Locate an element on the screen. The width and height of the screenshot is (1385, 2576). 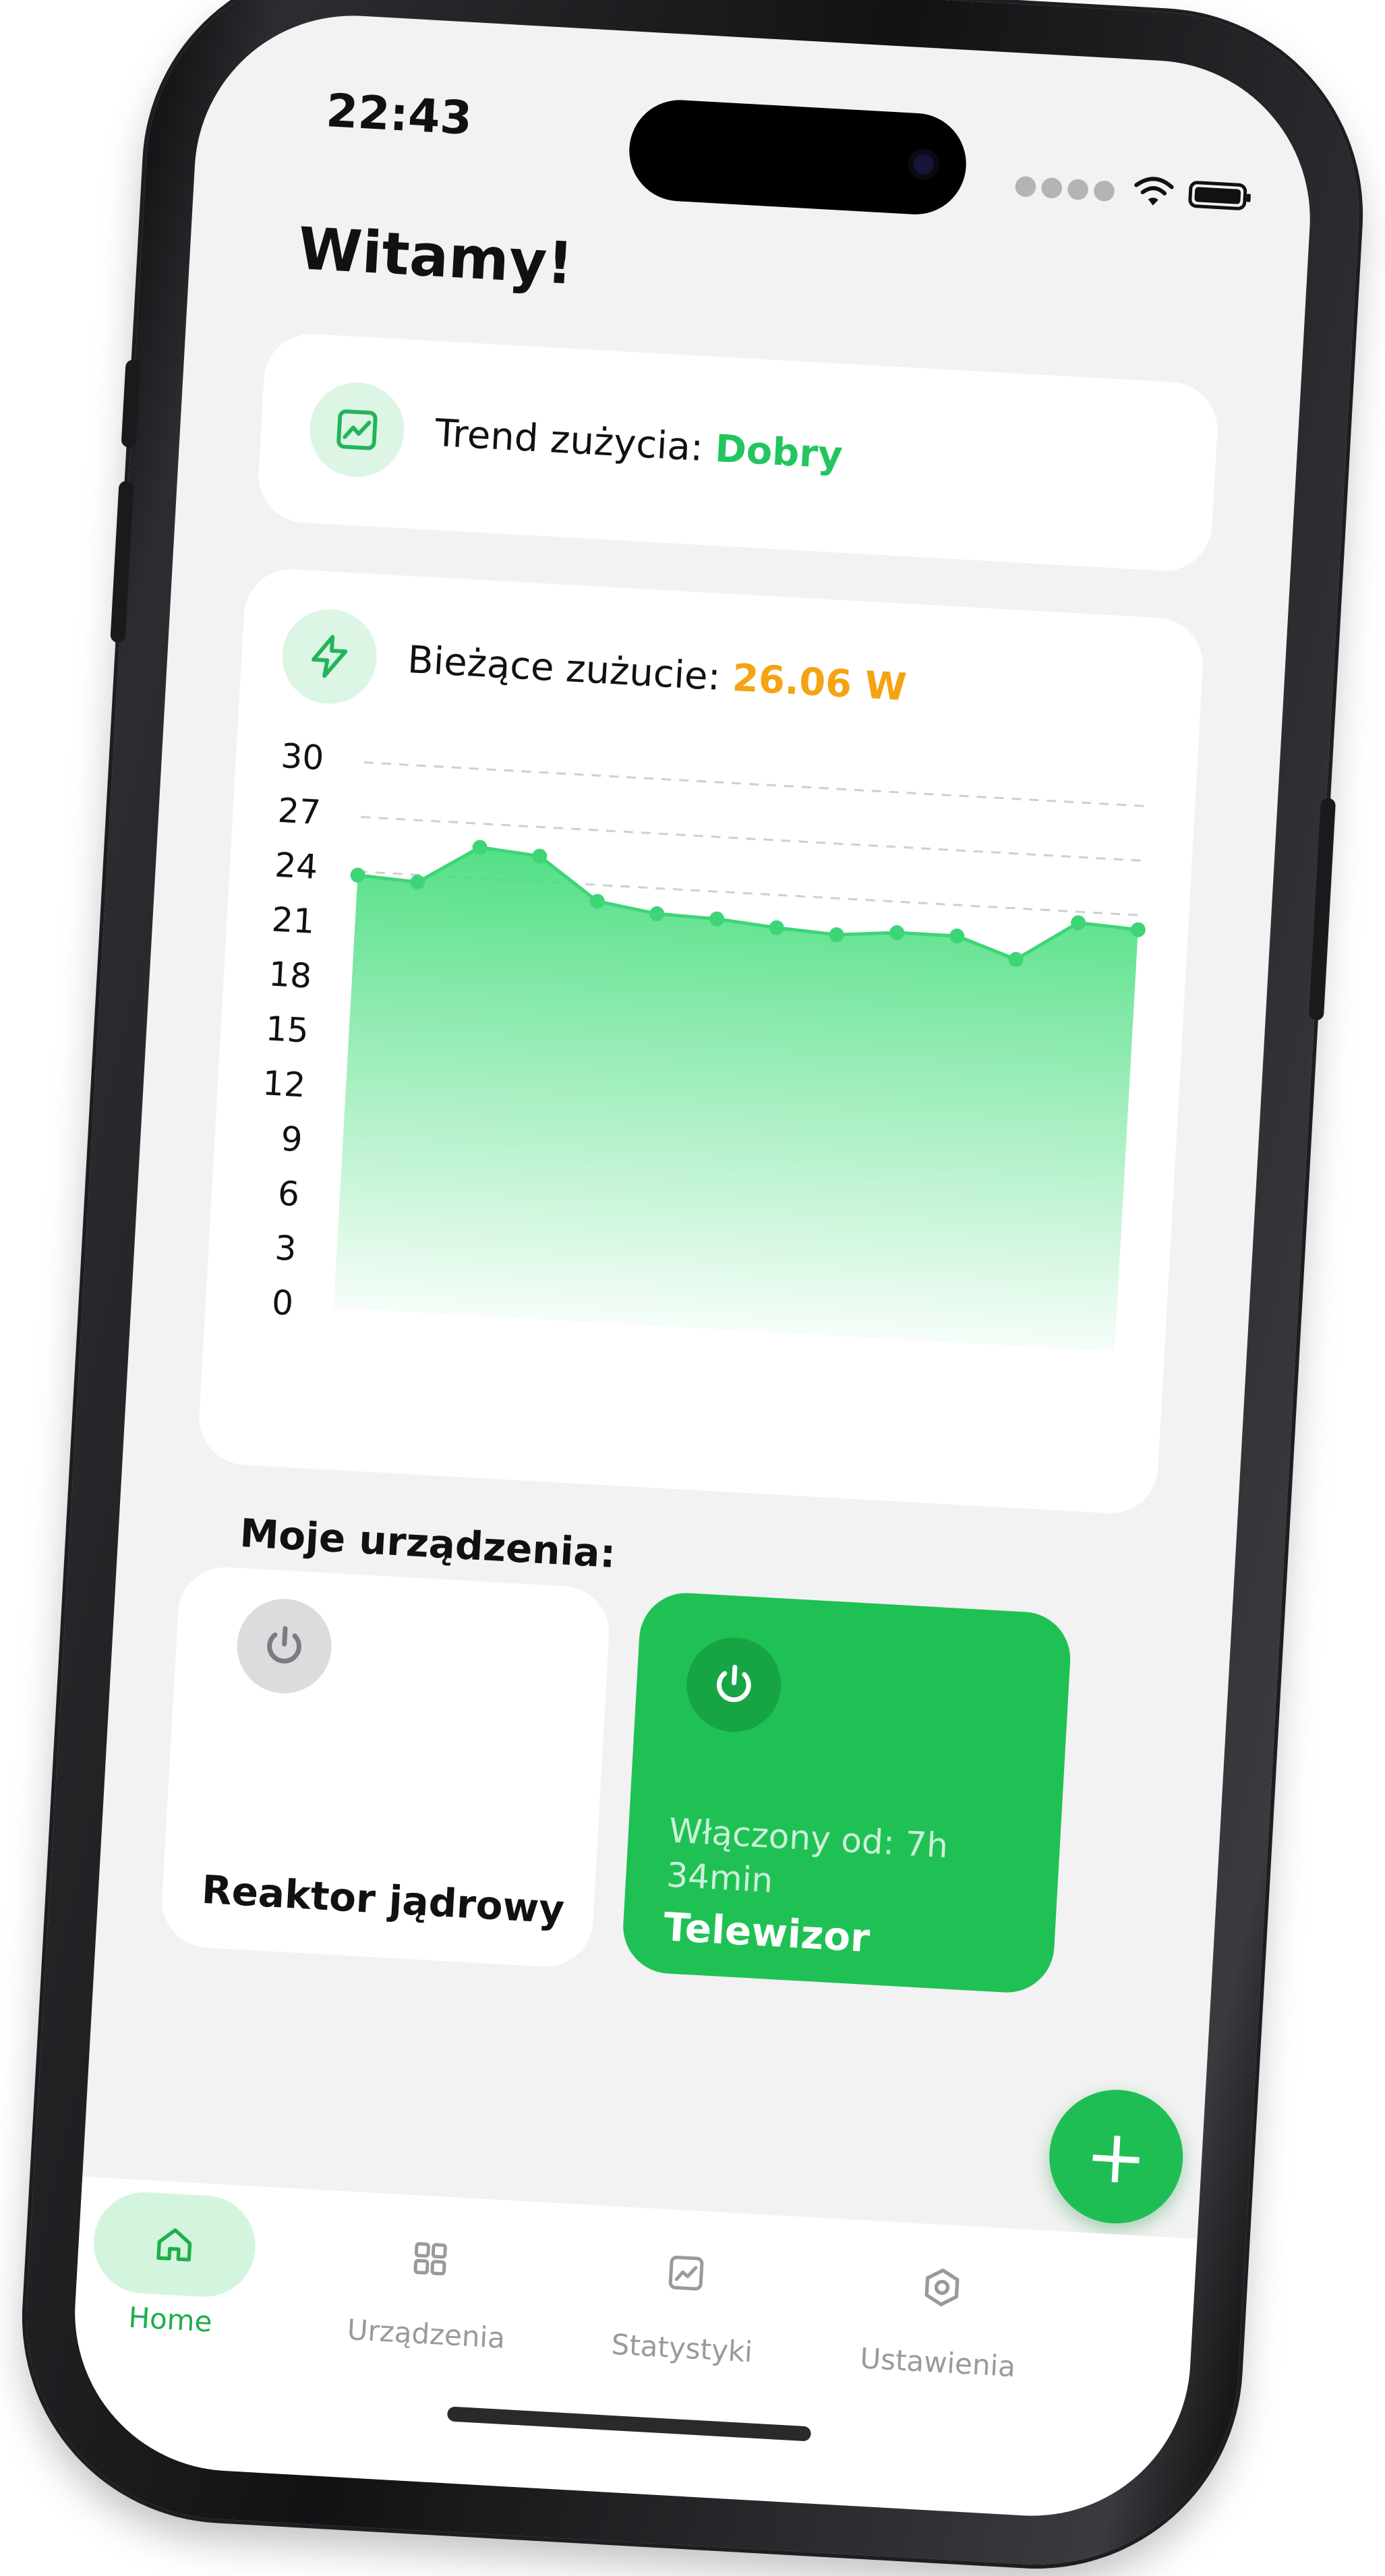
tab-label: Ustawienia is located at coordinates (938, 2362).